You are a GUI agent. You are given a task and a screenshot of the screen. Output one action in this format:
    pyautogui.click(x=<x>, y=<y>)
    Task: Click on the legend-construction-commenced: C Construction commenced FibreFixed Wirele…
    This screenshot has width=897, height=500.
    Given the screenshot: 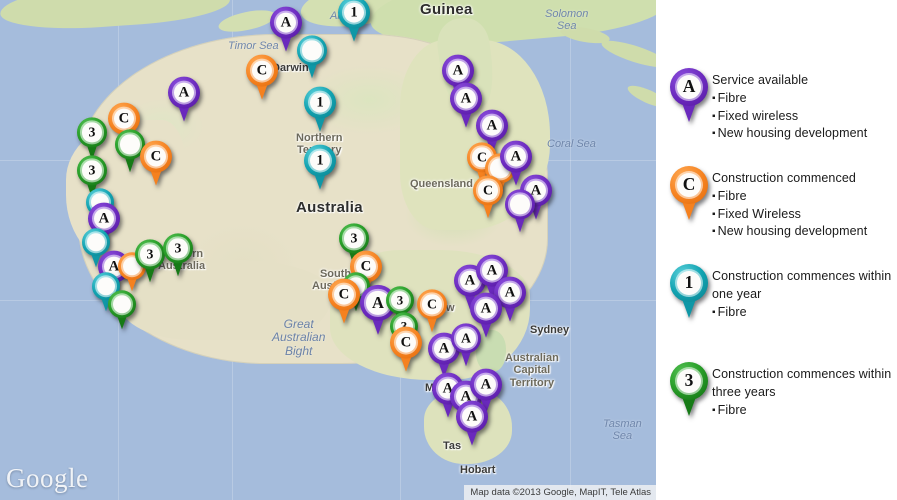 What is the action you would take?
    pyautogui.click(x=766, y=200)
    